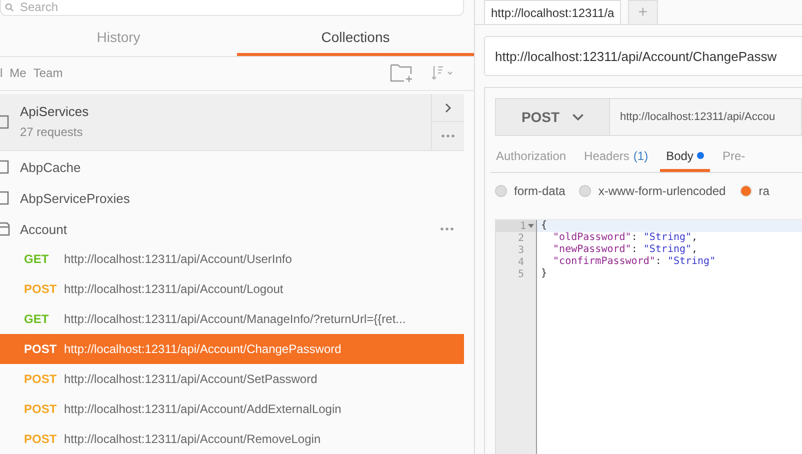 The width and height of the screenshot is (802, 454). I want to click on method-dropdown: POST, so click(552, 117).